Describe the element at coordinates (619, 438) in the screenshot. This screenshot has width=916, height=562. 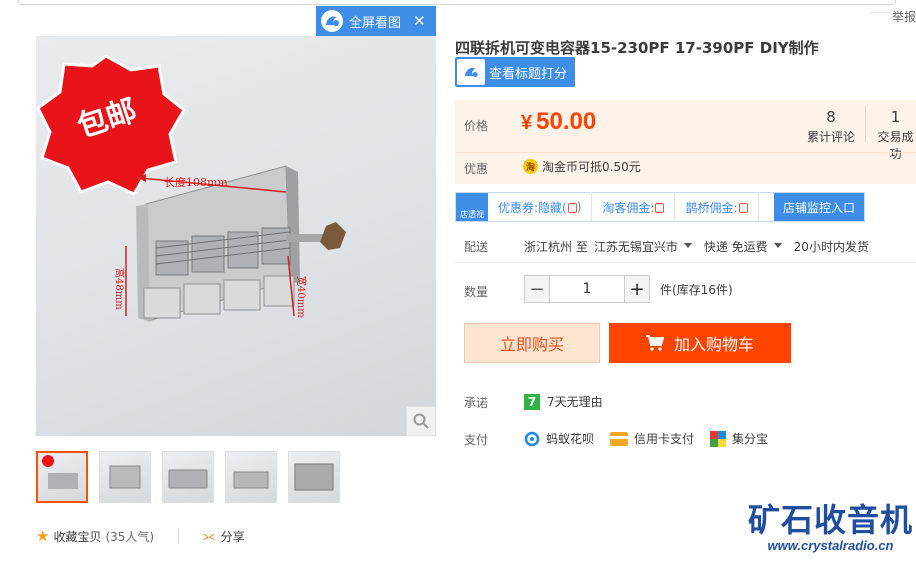
I see `credit-card-icon` at that location.